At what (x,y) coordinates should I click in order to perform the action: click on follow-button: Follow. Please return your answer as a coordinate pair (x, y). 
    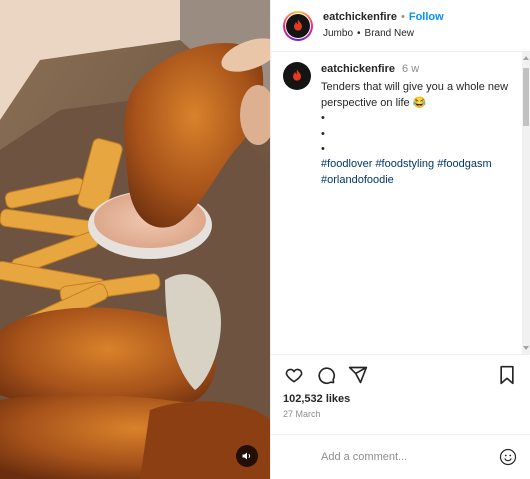
    Looking at the image, I should click on (426, 17).